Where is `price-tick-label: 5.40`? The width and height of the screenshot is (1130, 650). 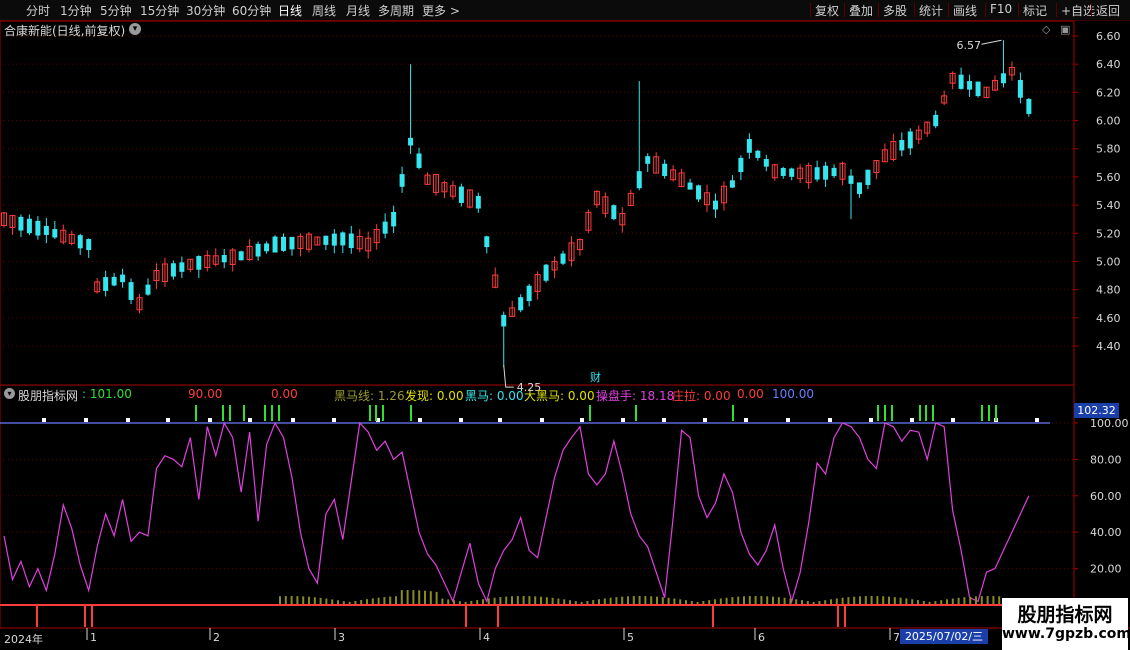 price-tick-label: 5.40 is located at coordinates (1108, 205).